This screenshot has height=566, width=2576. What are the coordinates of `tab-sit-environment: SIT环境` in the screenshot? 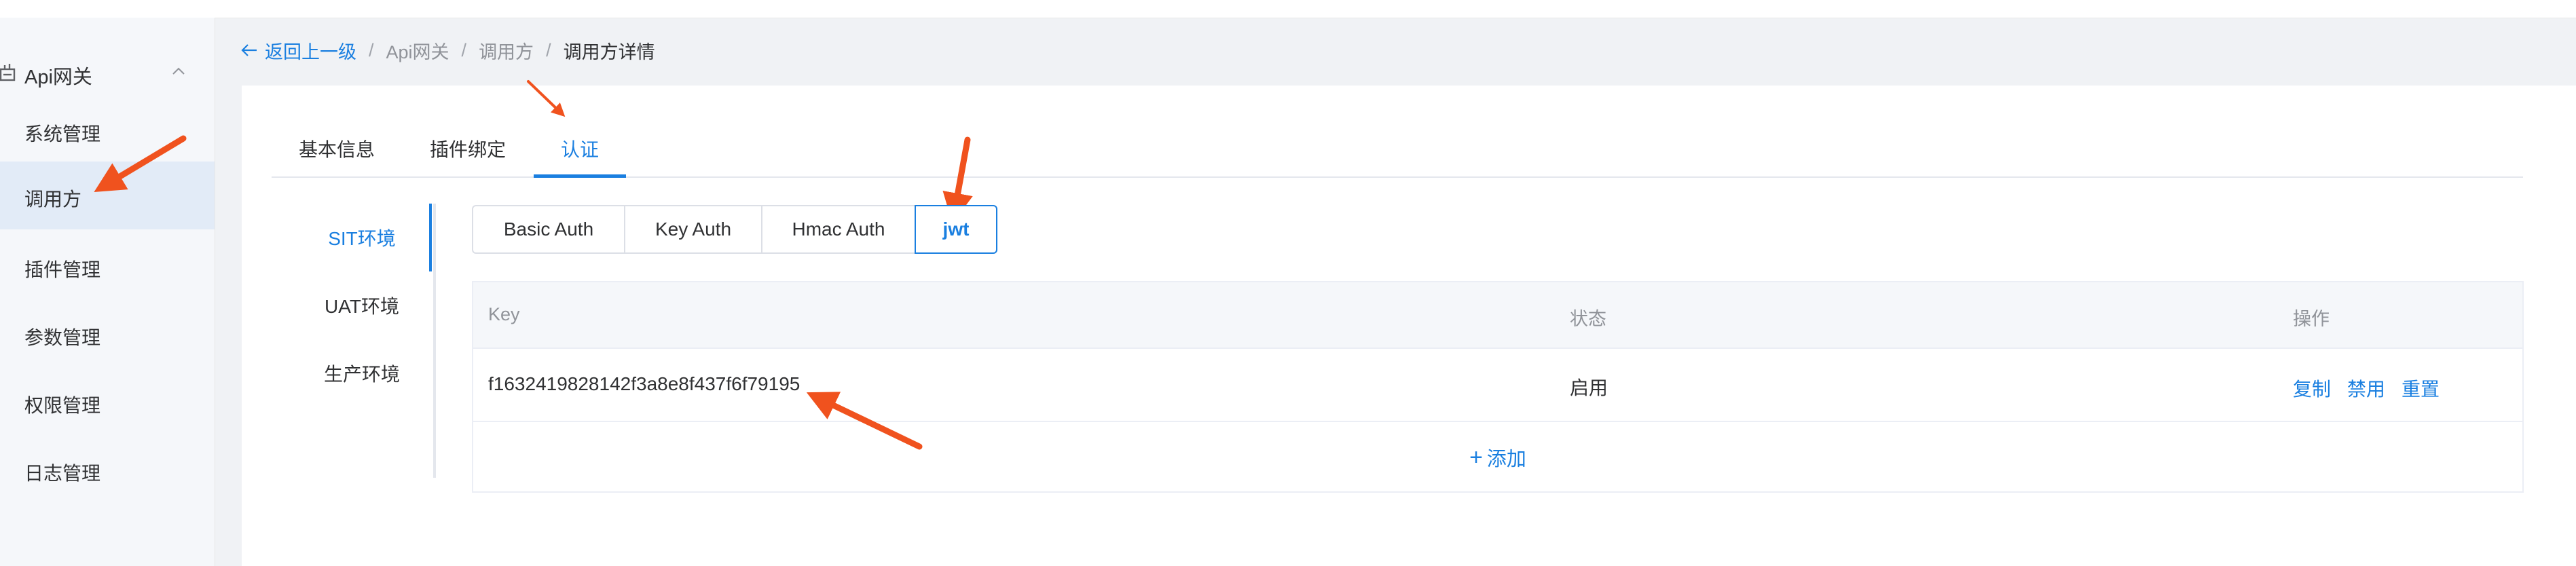 It's located at (362, 237).